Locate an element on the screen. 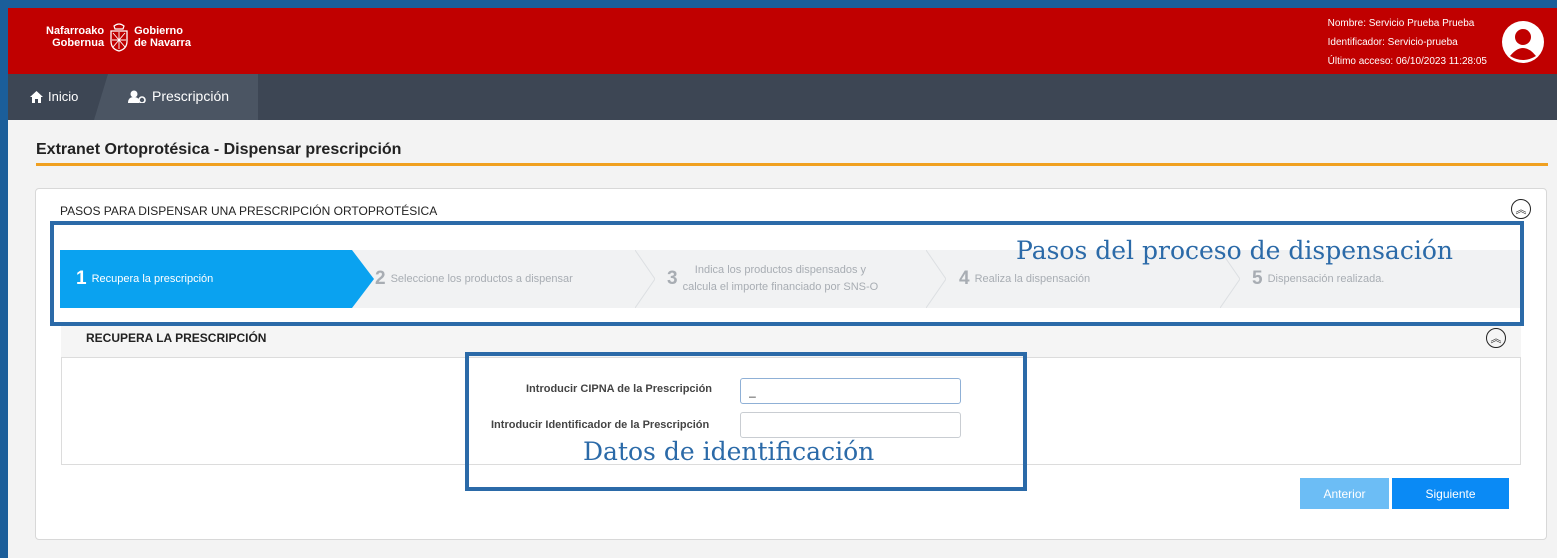 Image resolution: width=1557 pixels, height=558 pixels. logo-text-gobernua: Gobernua is located at coordinates (78, 43).